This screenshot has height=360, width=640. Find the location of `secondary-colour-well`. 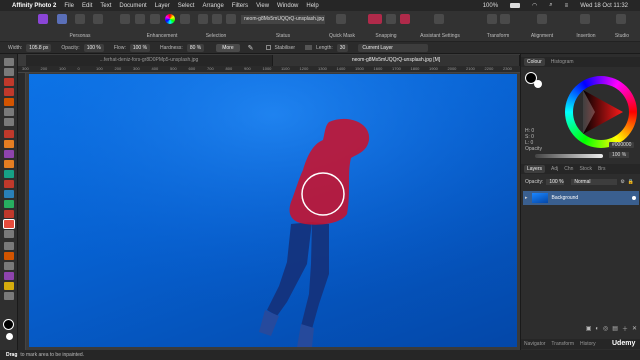

secondary-colour-well is located at coordinates (538, 84).